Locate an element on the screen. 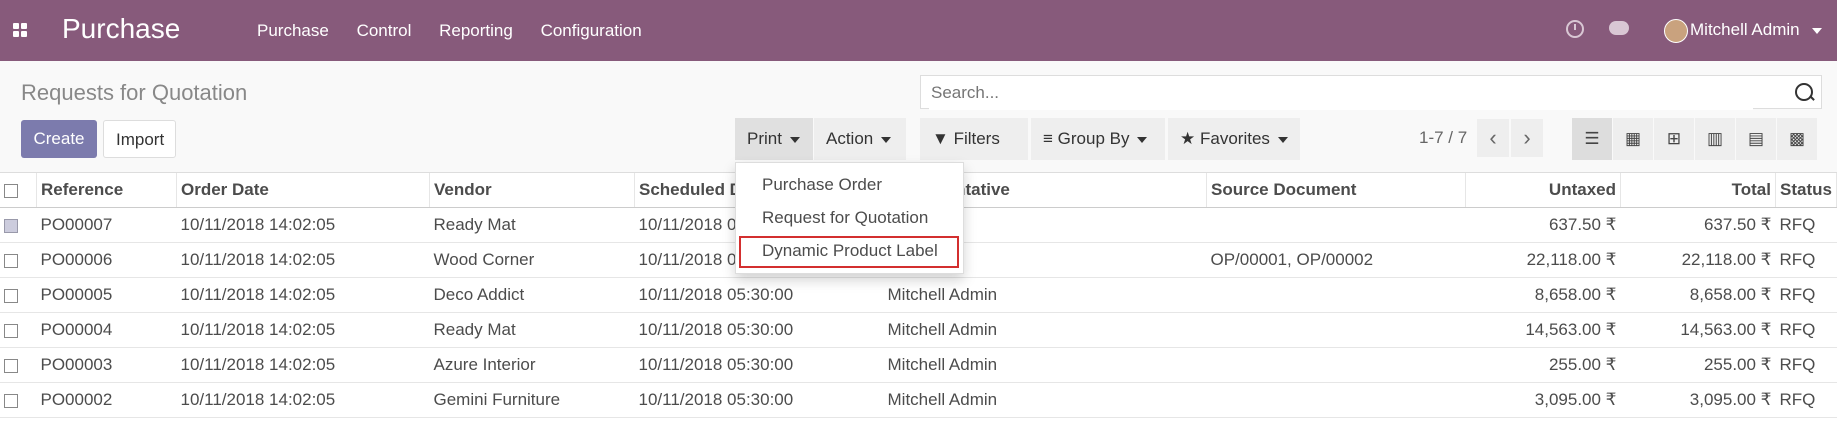  print-menu-item-purchase-order: Purchase Order is located at coordinates (822, 185).